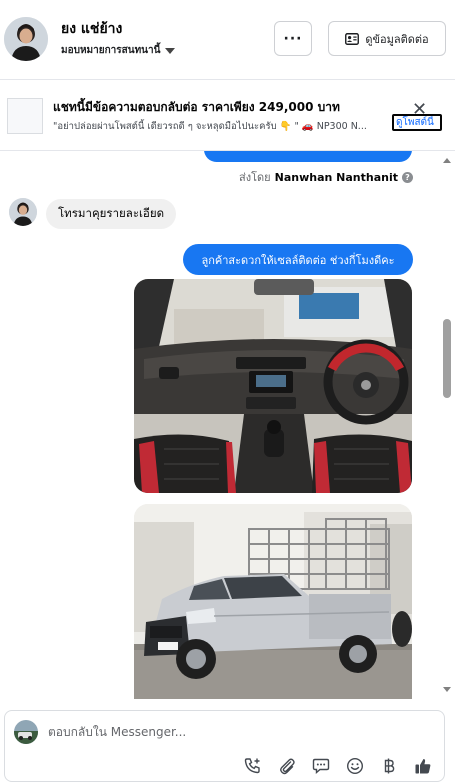 Image resolution: width=455 pixels, height=784 pixels. I want to click on emoji-icon, so click(355, 766).